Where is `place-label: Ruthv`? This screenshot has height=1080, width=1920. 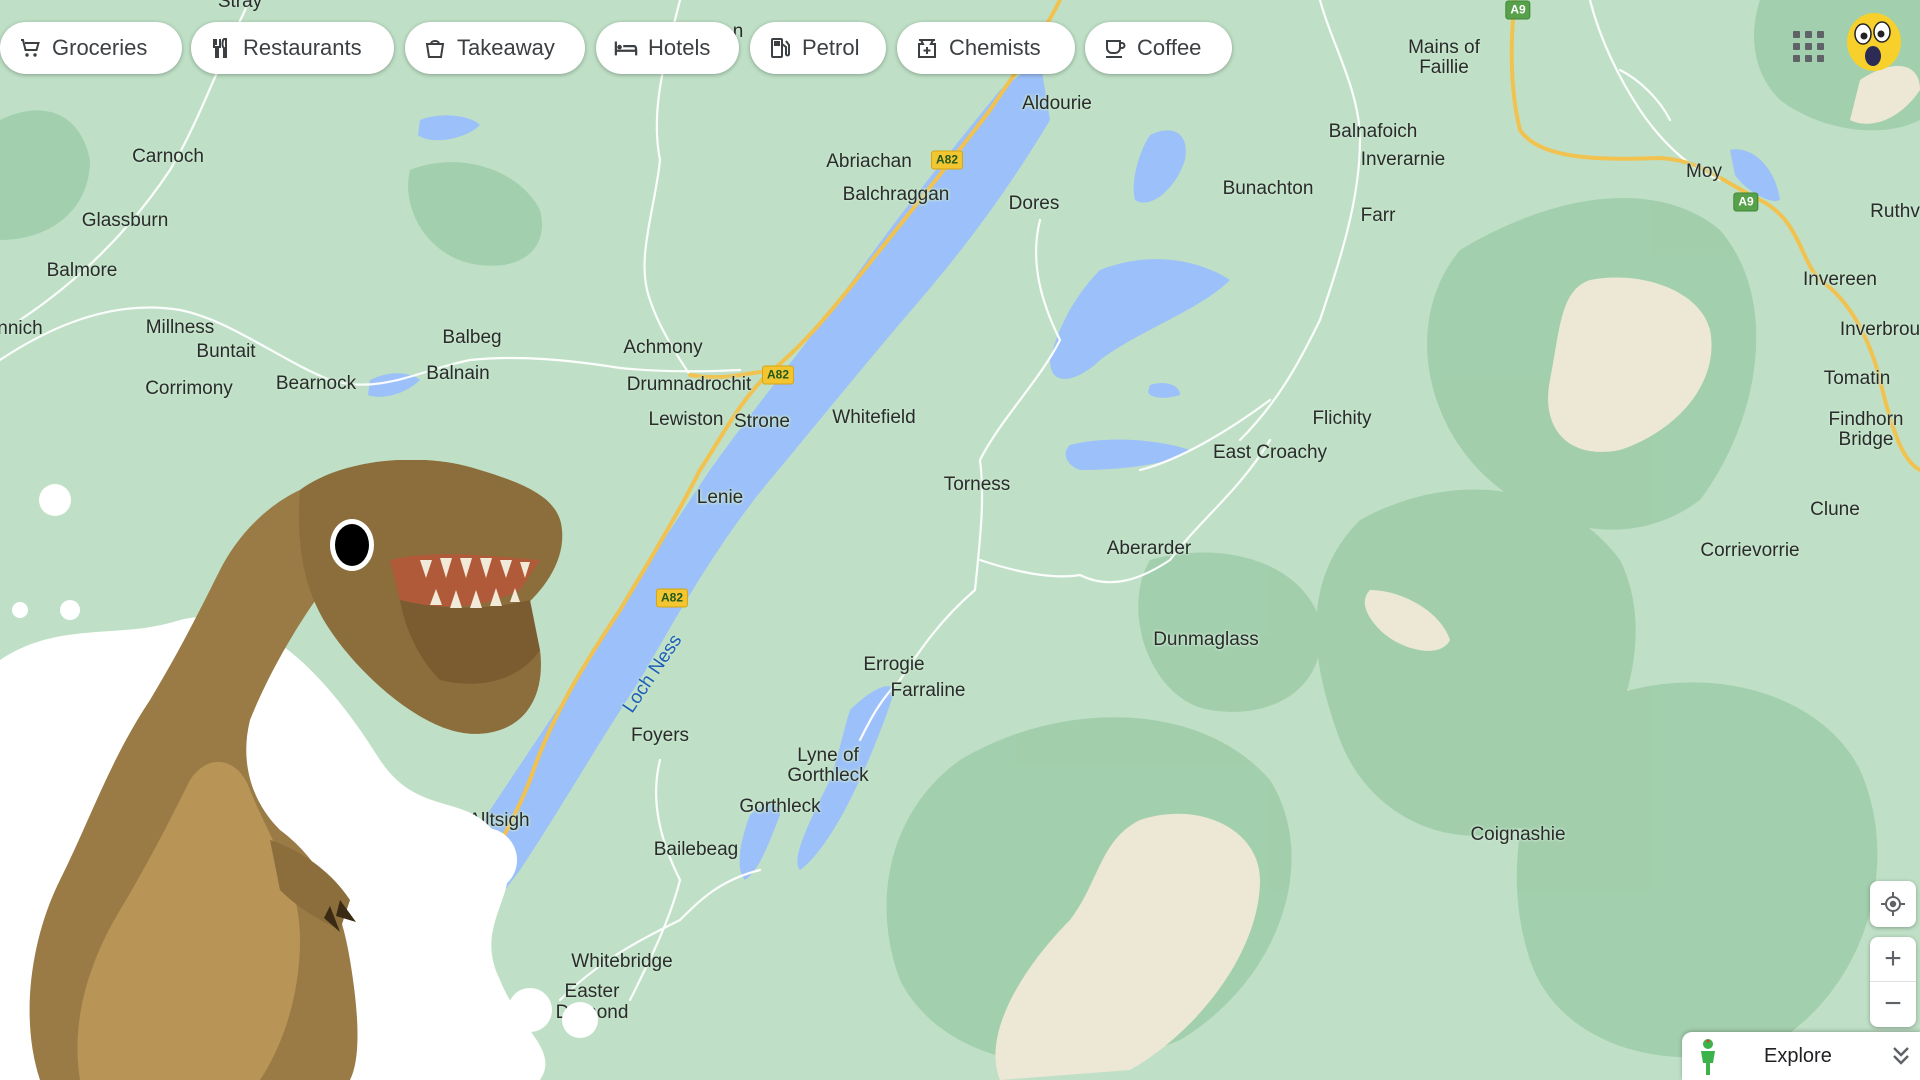
place-label: Ruthv is located at coordinates (1895, 212).